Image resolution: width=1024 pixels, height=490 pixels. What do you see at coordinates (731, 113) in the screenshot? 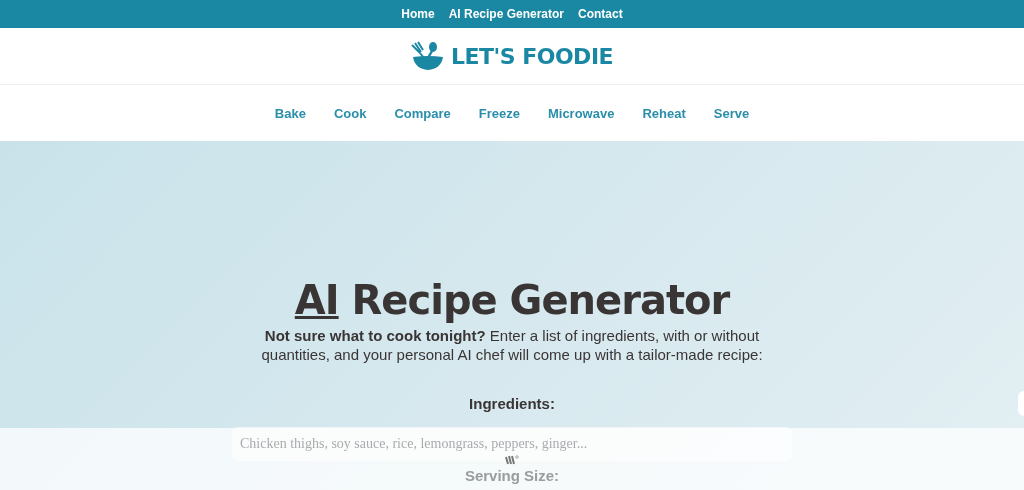
I see `nav-link: Serve` at bounding box center [731, 113].